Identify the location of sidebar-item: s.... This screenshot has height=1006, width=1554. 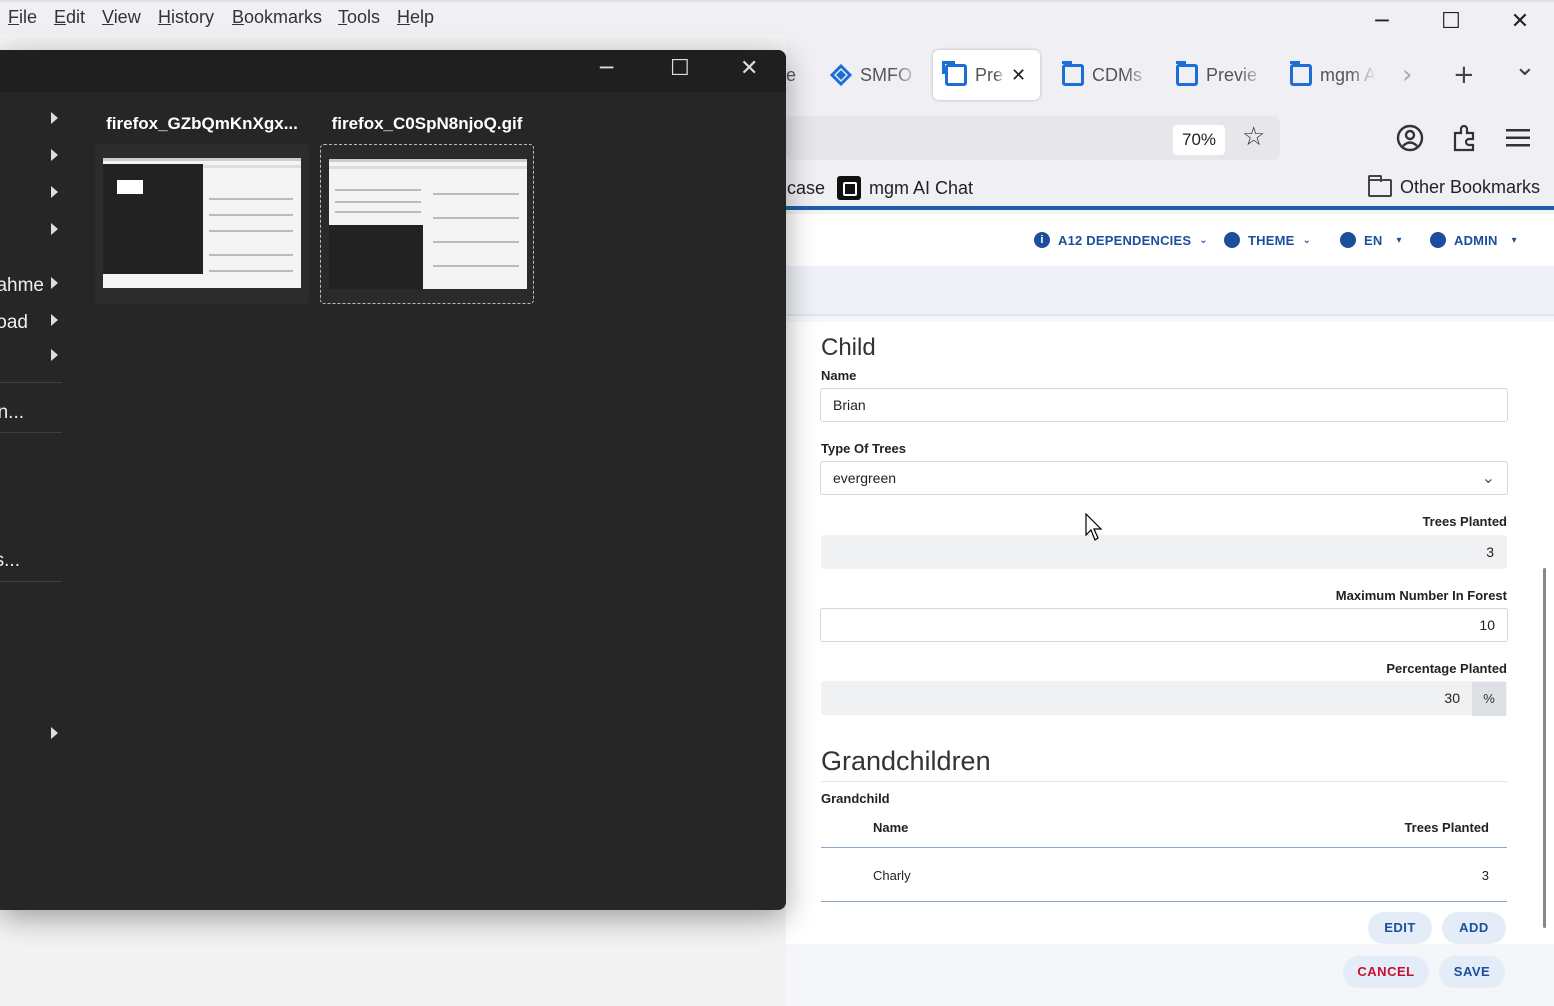
(33, 561).